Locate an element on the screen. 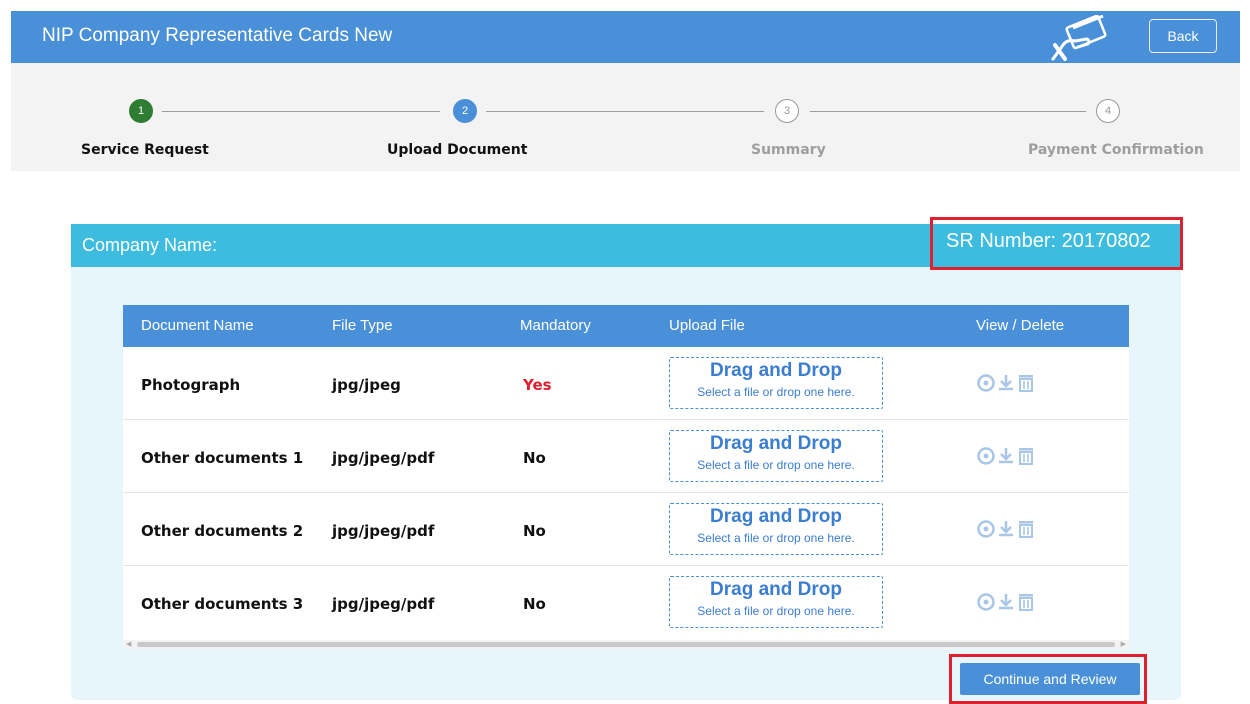 This screenshot has width=1250, height=704. step-3-circle: 3 is located at coordinates (787, 111).